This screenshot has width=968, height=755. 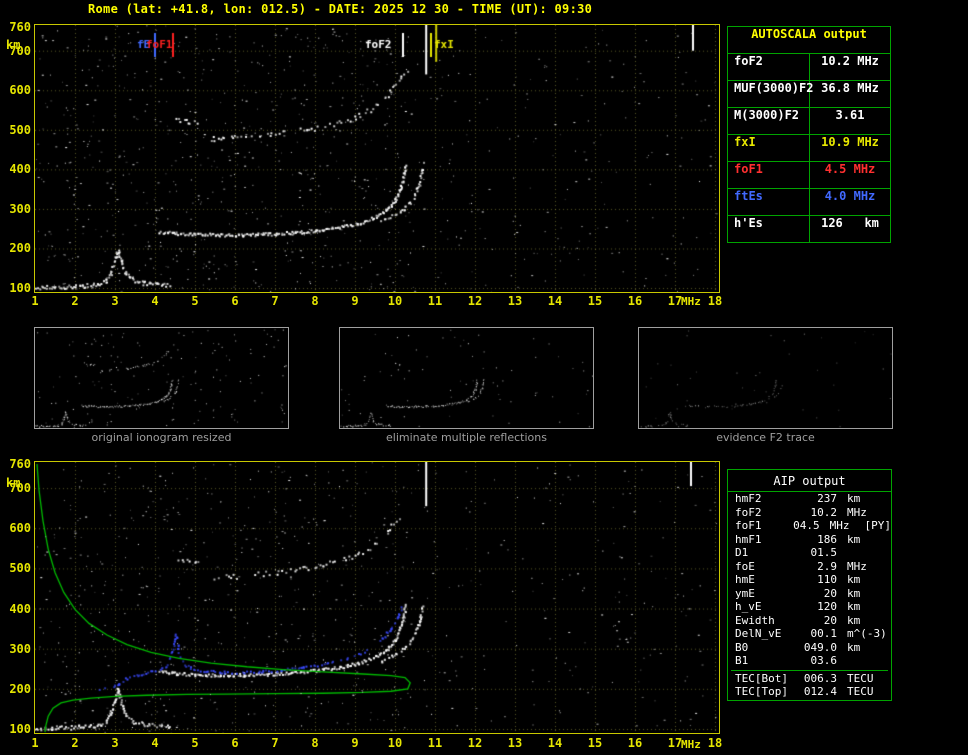 What do you see at coordinates (35, 743) in the screenshot?
I see `x-axis-tick-label: 1` at bounding box center [35, 743].